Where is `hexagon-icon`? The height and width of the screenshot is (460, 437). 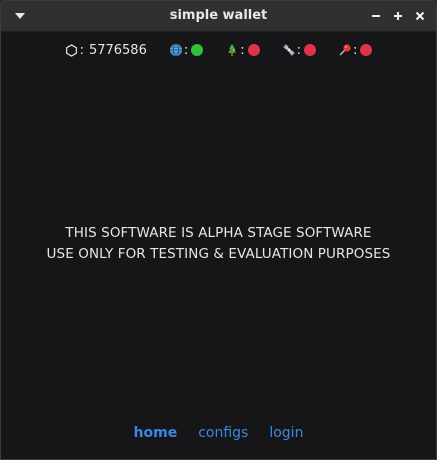 hexagon-icon is located at coordinates (72, 50).